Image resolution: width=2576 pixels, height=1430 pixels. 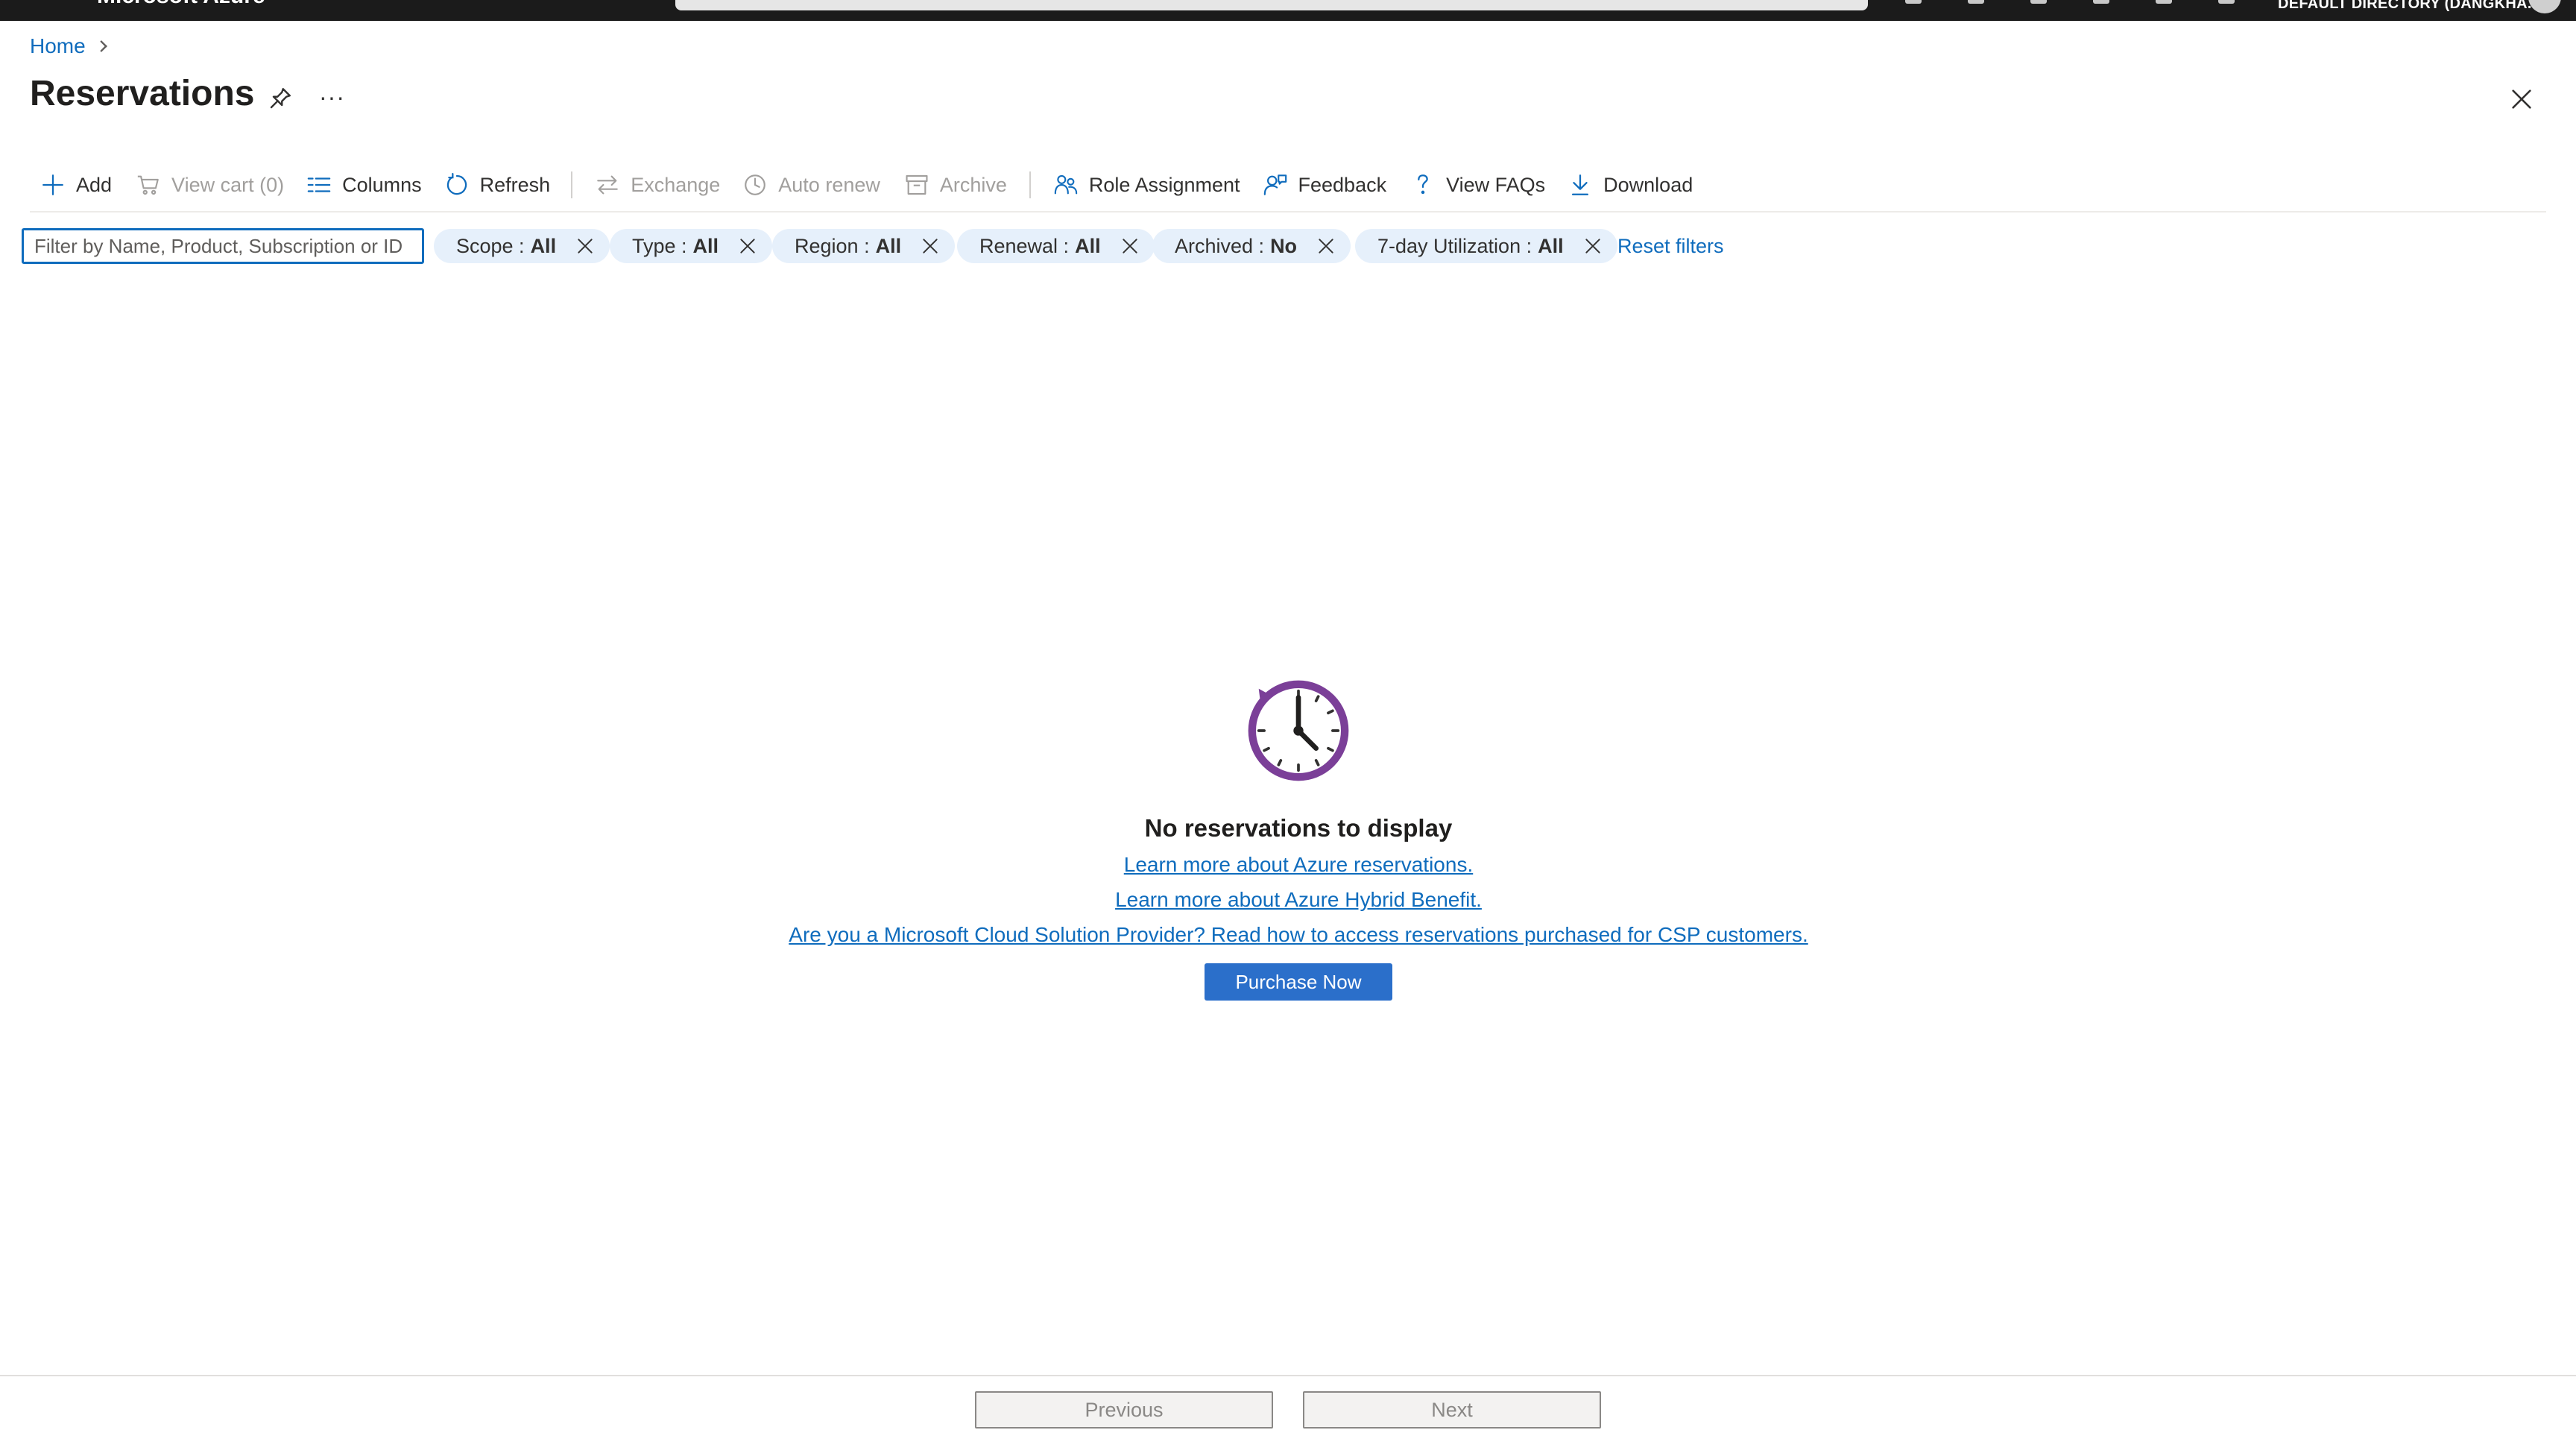 I want to click on support-icon, so click(x=2101, y=2).